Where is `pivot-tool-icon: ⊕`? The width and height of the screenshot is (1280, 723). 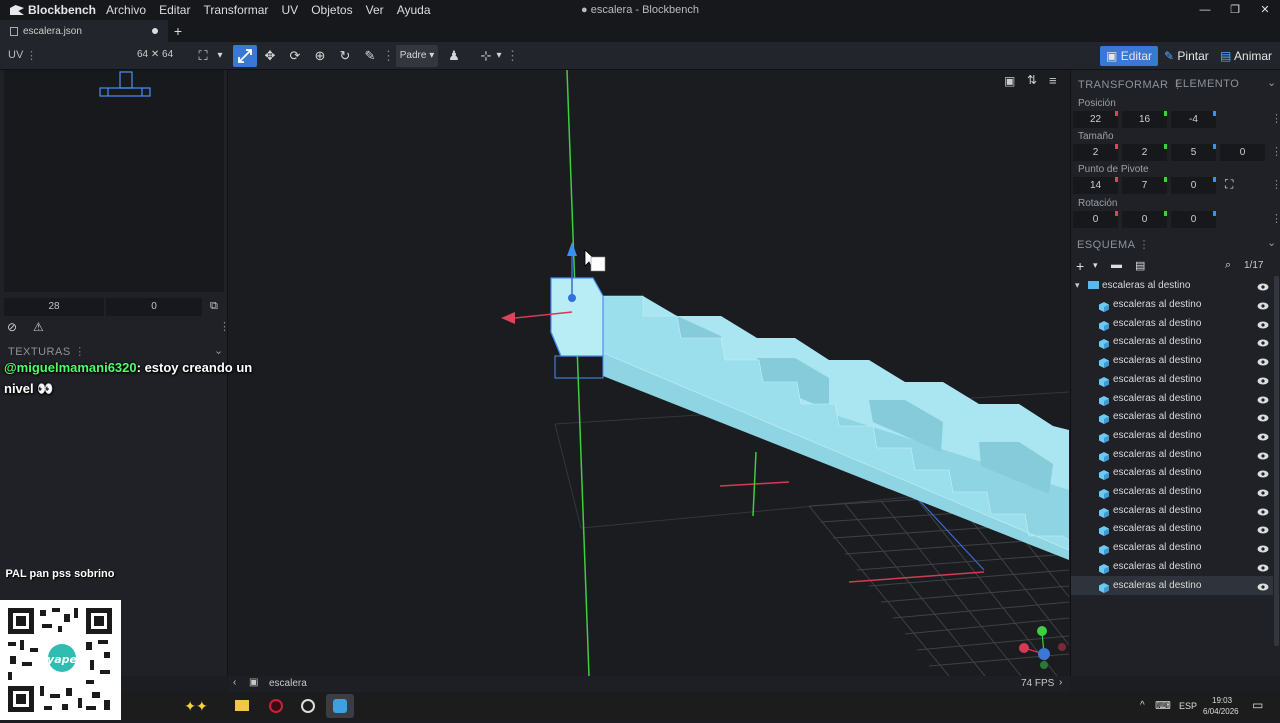
pivot-tool-icon: ⊕ is located at coordinates (320, 56).